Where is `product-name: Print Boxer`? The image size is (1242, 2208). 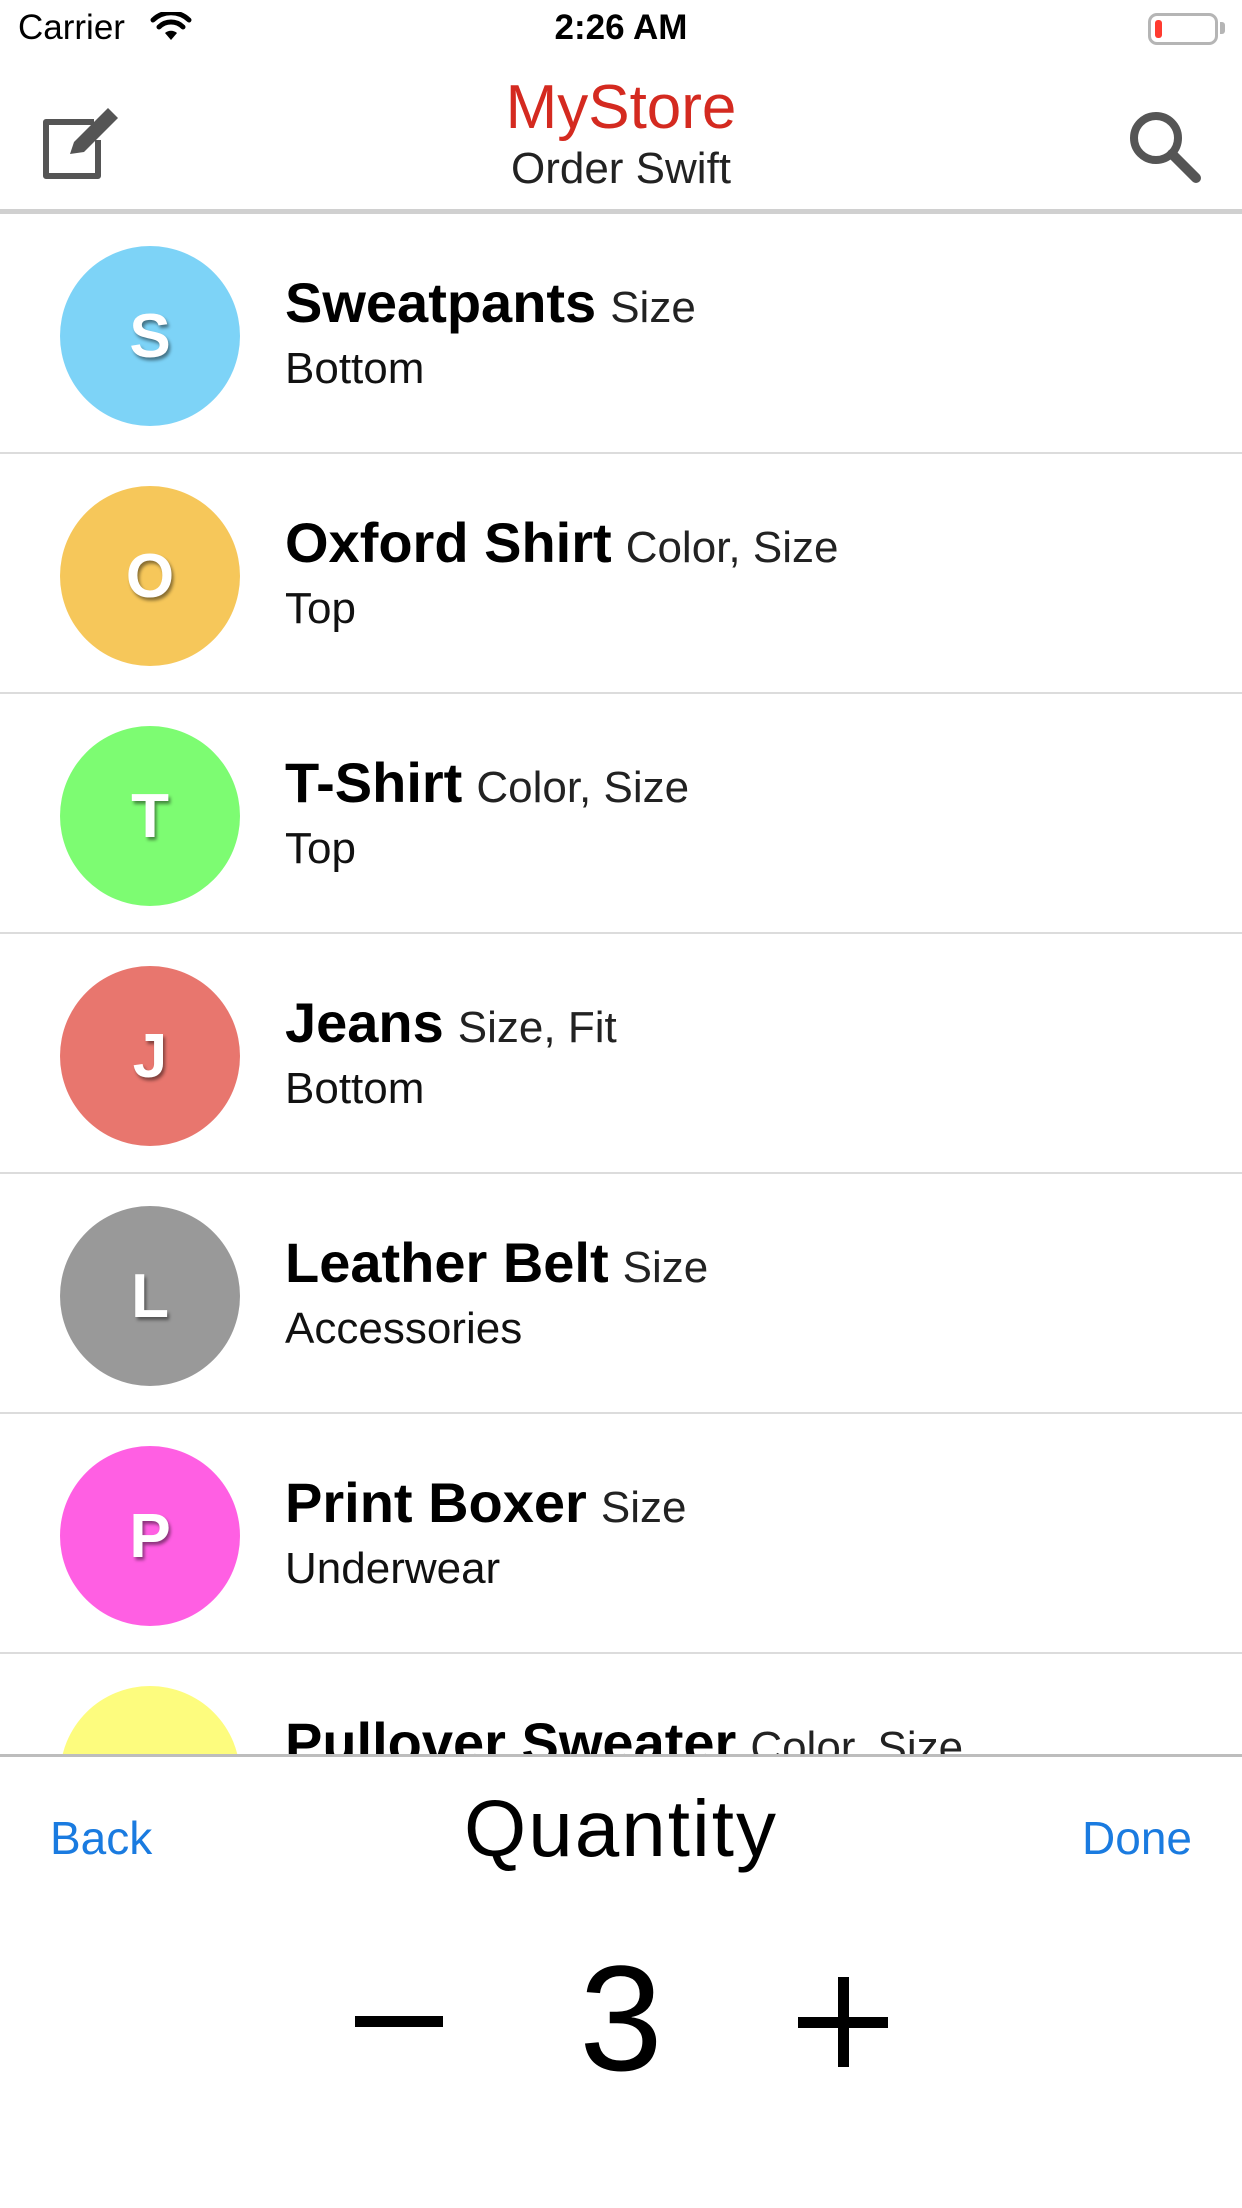 product-name: Print Boxer is located at coordinates (436, 1502).